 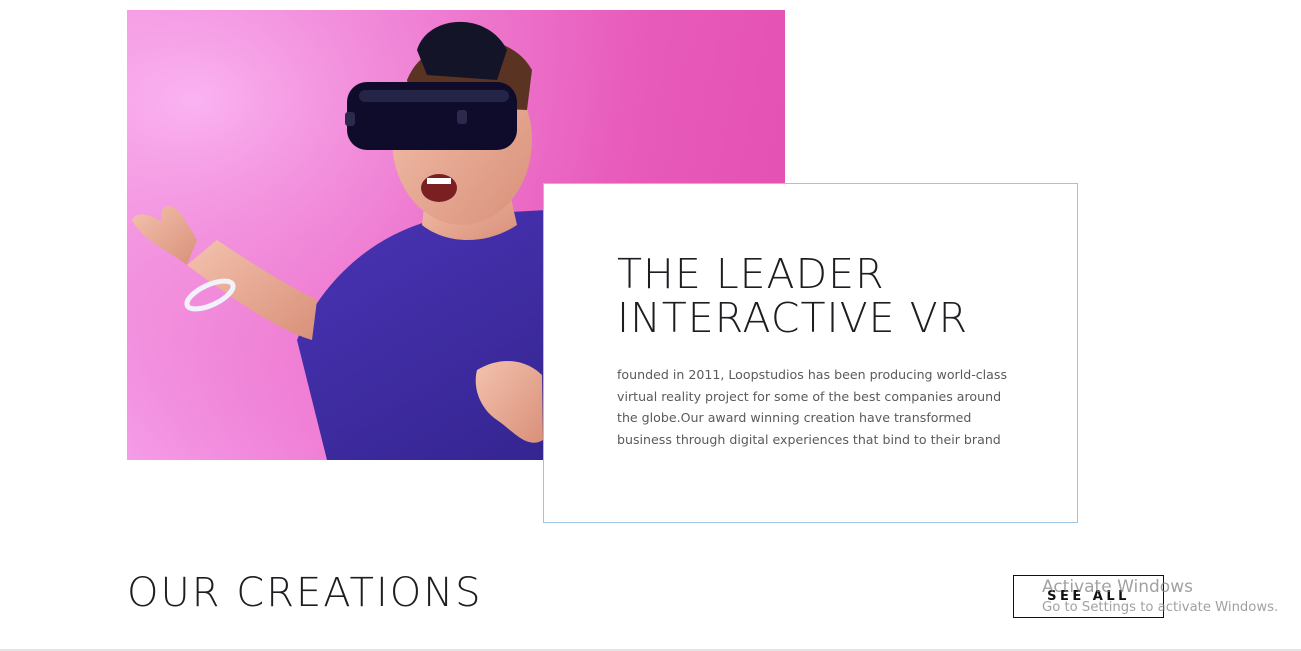 What do you see at coordinates (1088, 596) in the screenshot?
I see `see-all-button: SEE ALL` at bounding box center [1088, 596].